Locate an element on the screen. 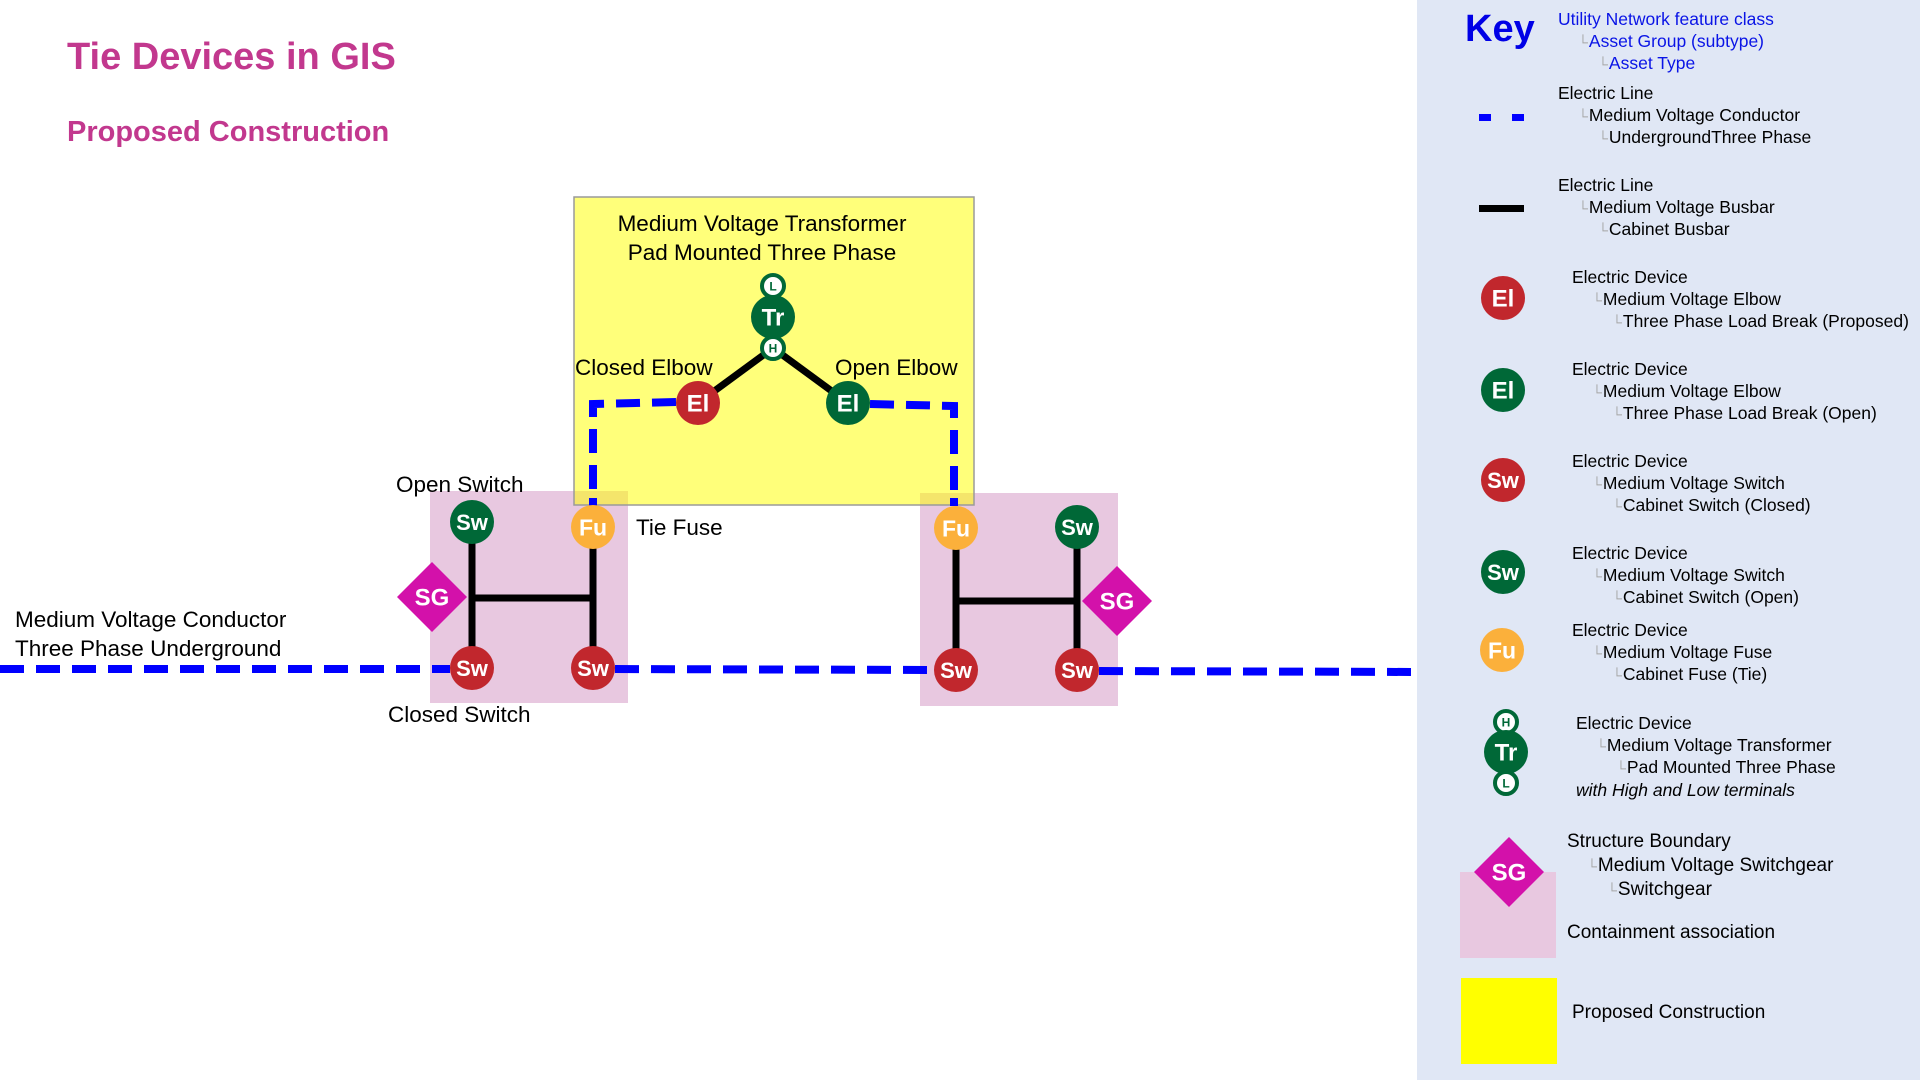 The width and height of the screenshot is (1920, 1080). transformer-low-terminal: L is located at coordinates (773, 286).